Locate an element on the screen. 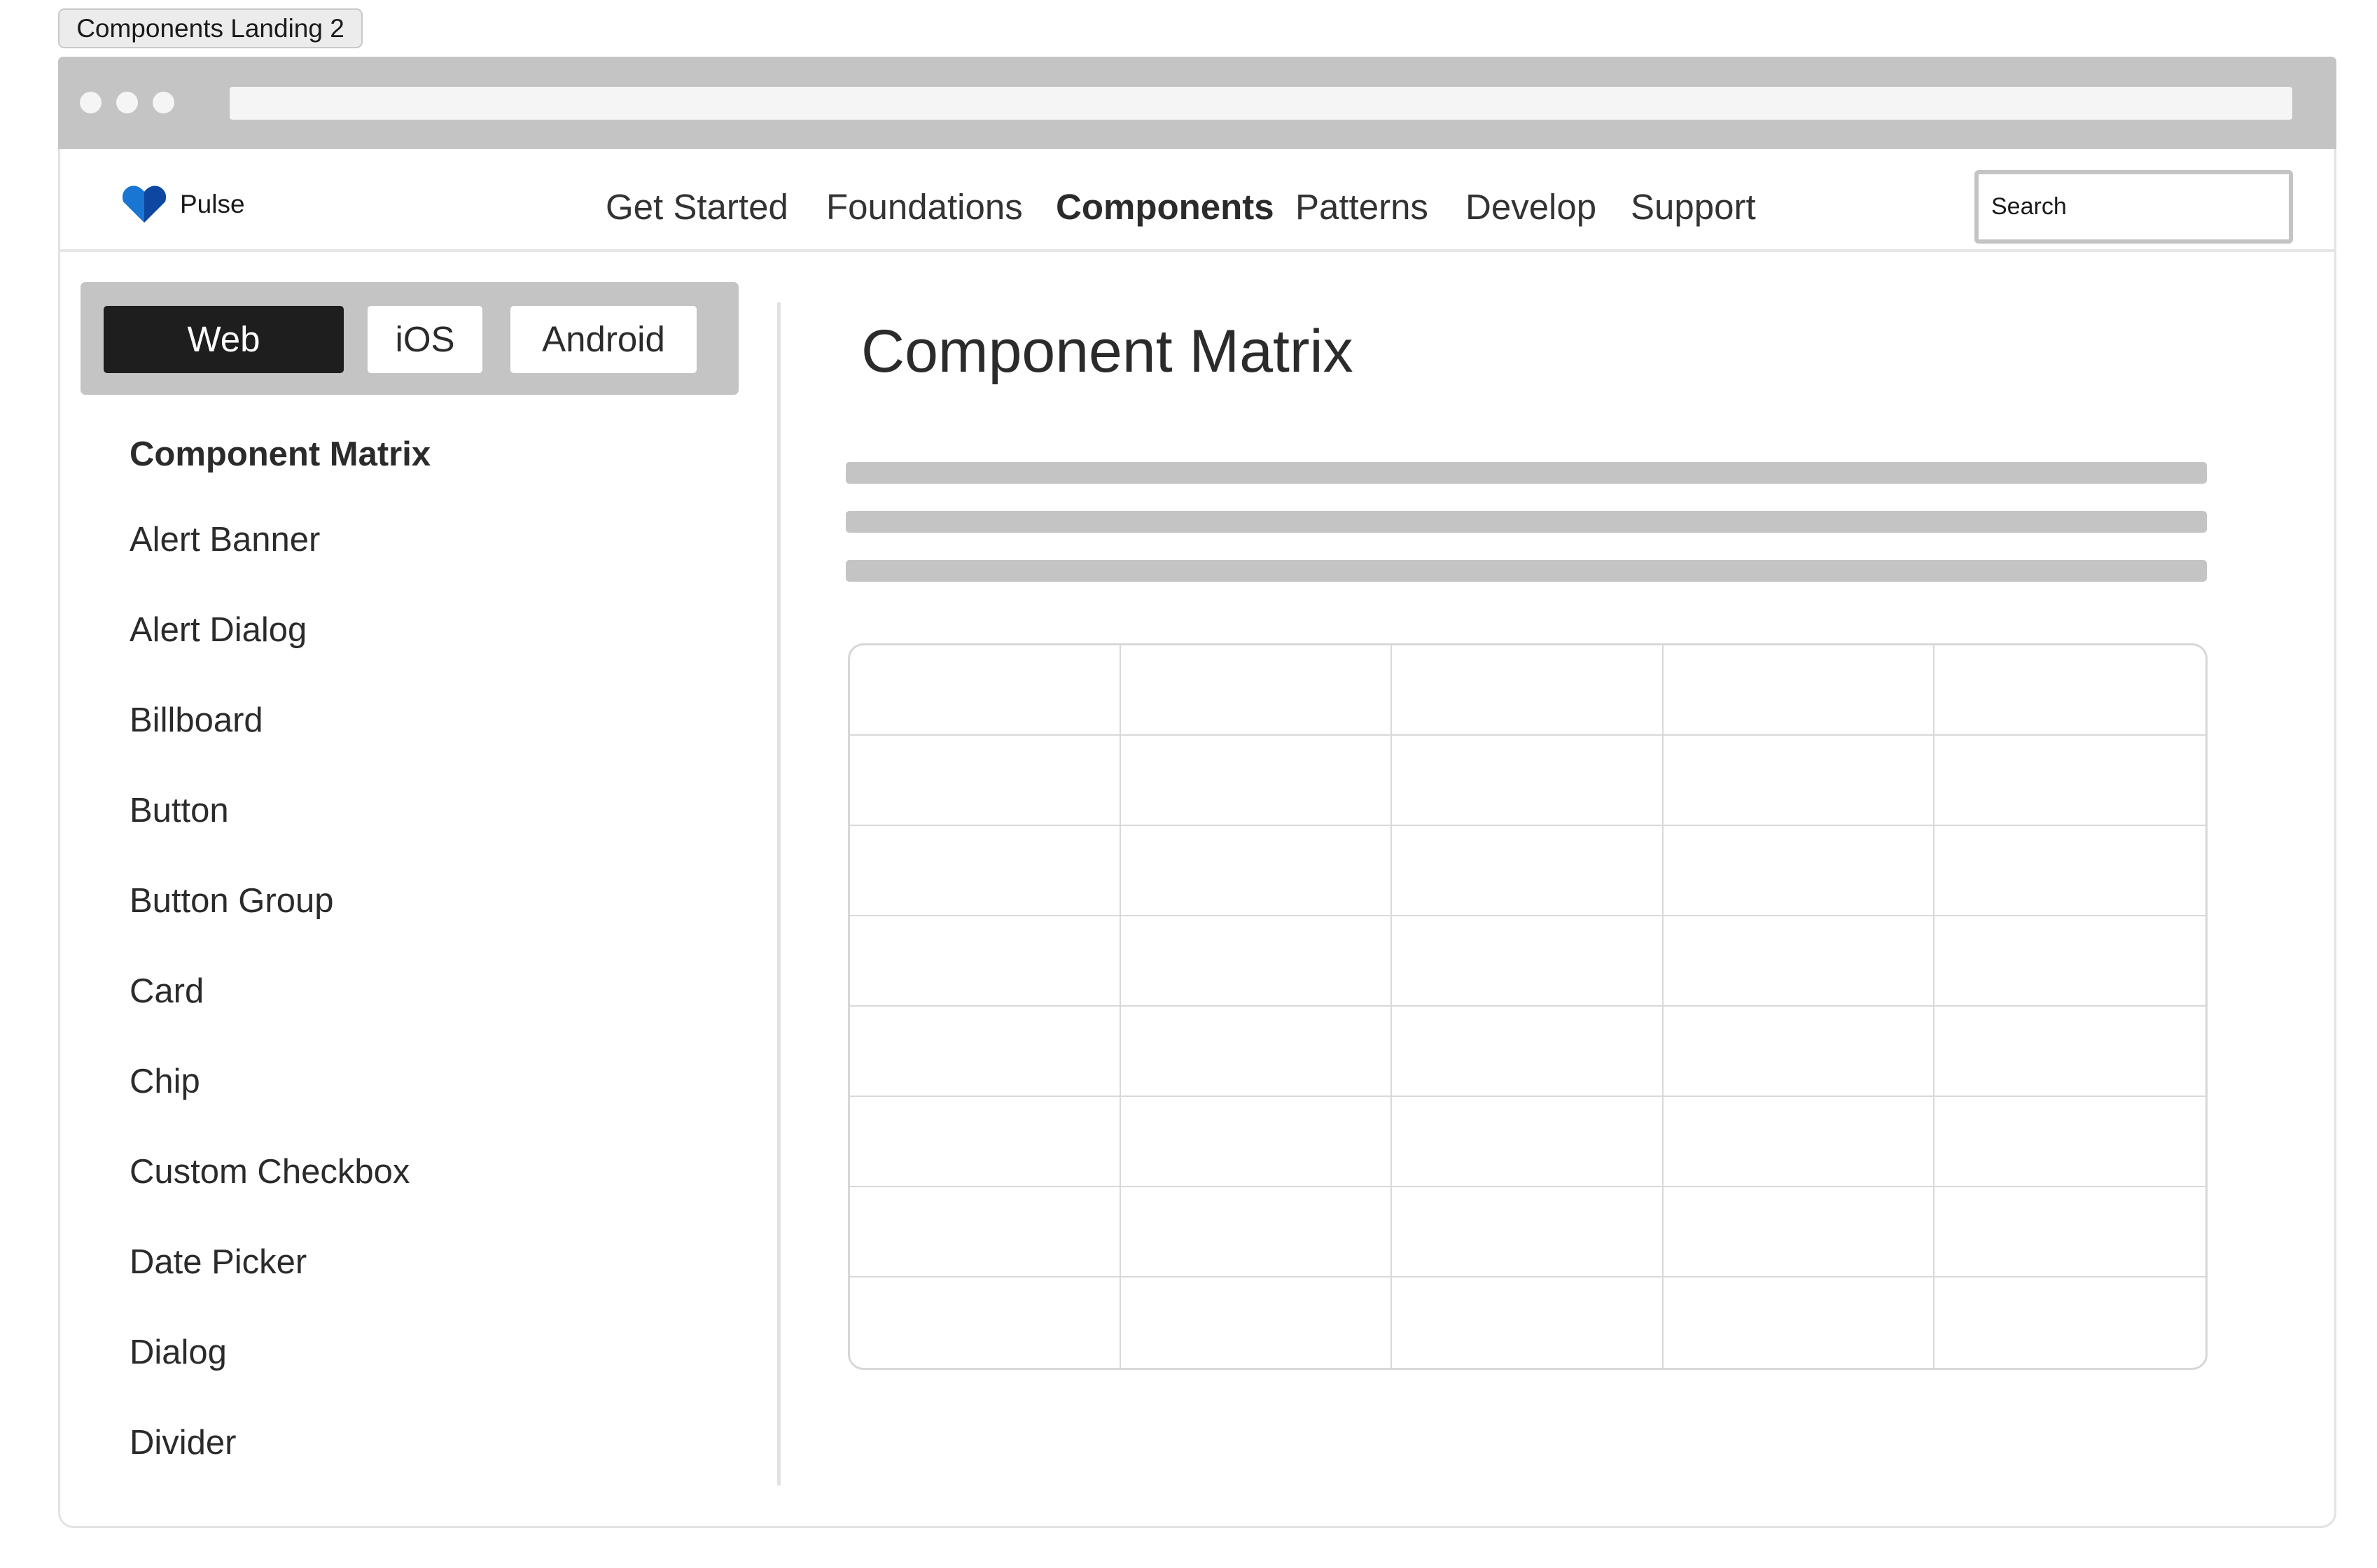 The height and width of the screenshot is (1568, 2377). sidebar-item-alert-dialog: Alert Dialog is located at coordinates (218, 630).